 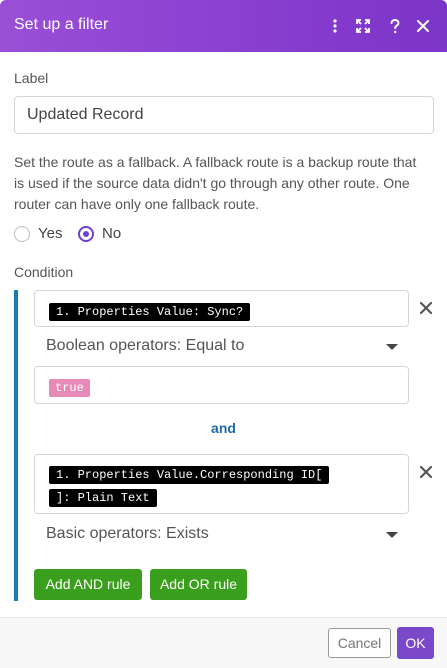 What do you see at coordinates (150, 312) in the screenshot?
I see `rule1-operand1-pill: 1. Properties Value: Sync?` at bounding box center [150, 312].